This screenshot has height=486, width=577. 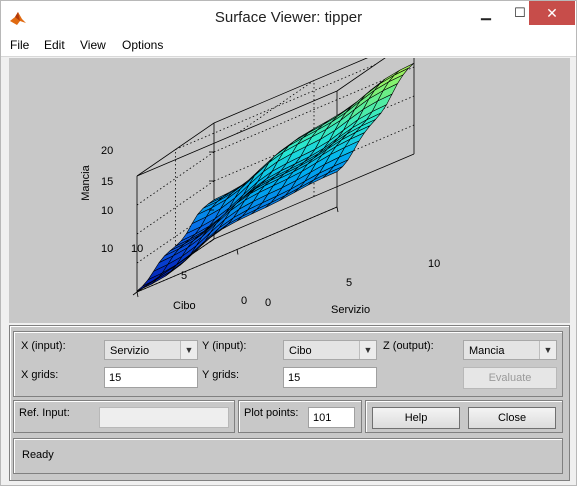 I want to click on z-tick-label: 20, so click(x=107, y=151).